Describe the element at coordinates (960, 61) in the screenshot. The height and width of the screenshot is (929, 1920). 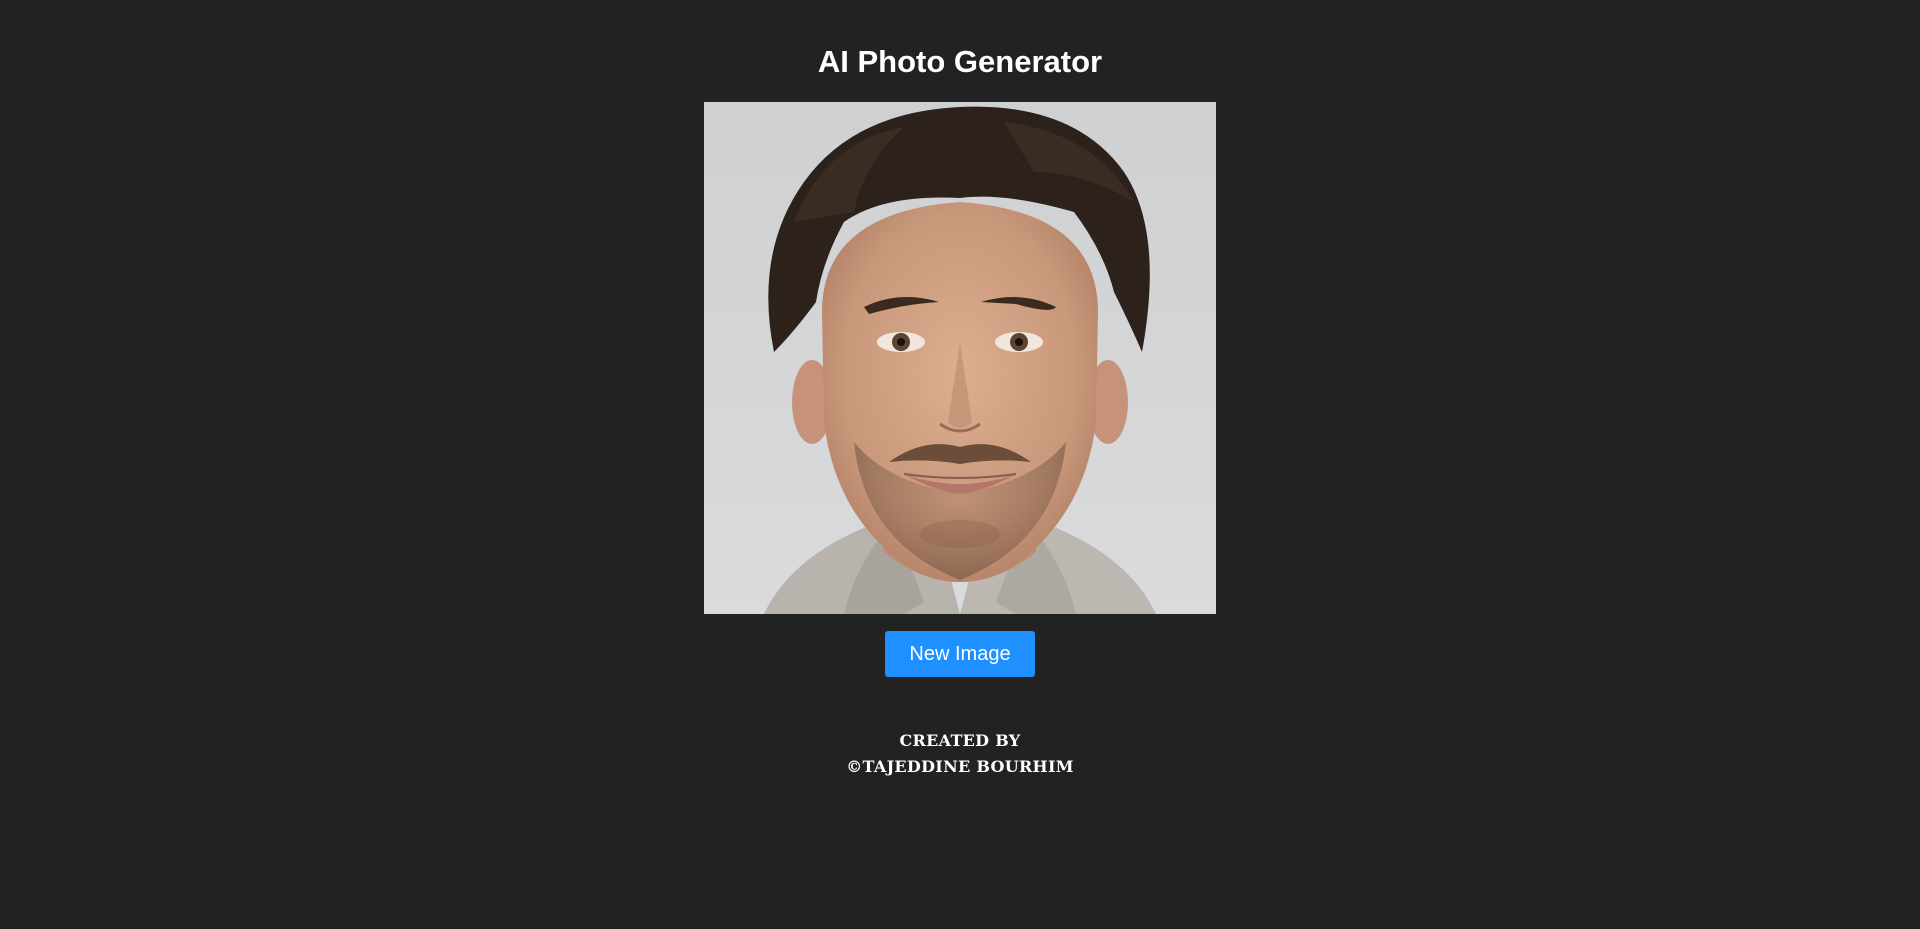
I see `page-title: AI Photo Generator` at that location.